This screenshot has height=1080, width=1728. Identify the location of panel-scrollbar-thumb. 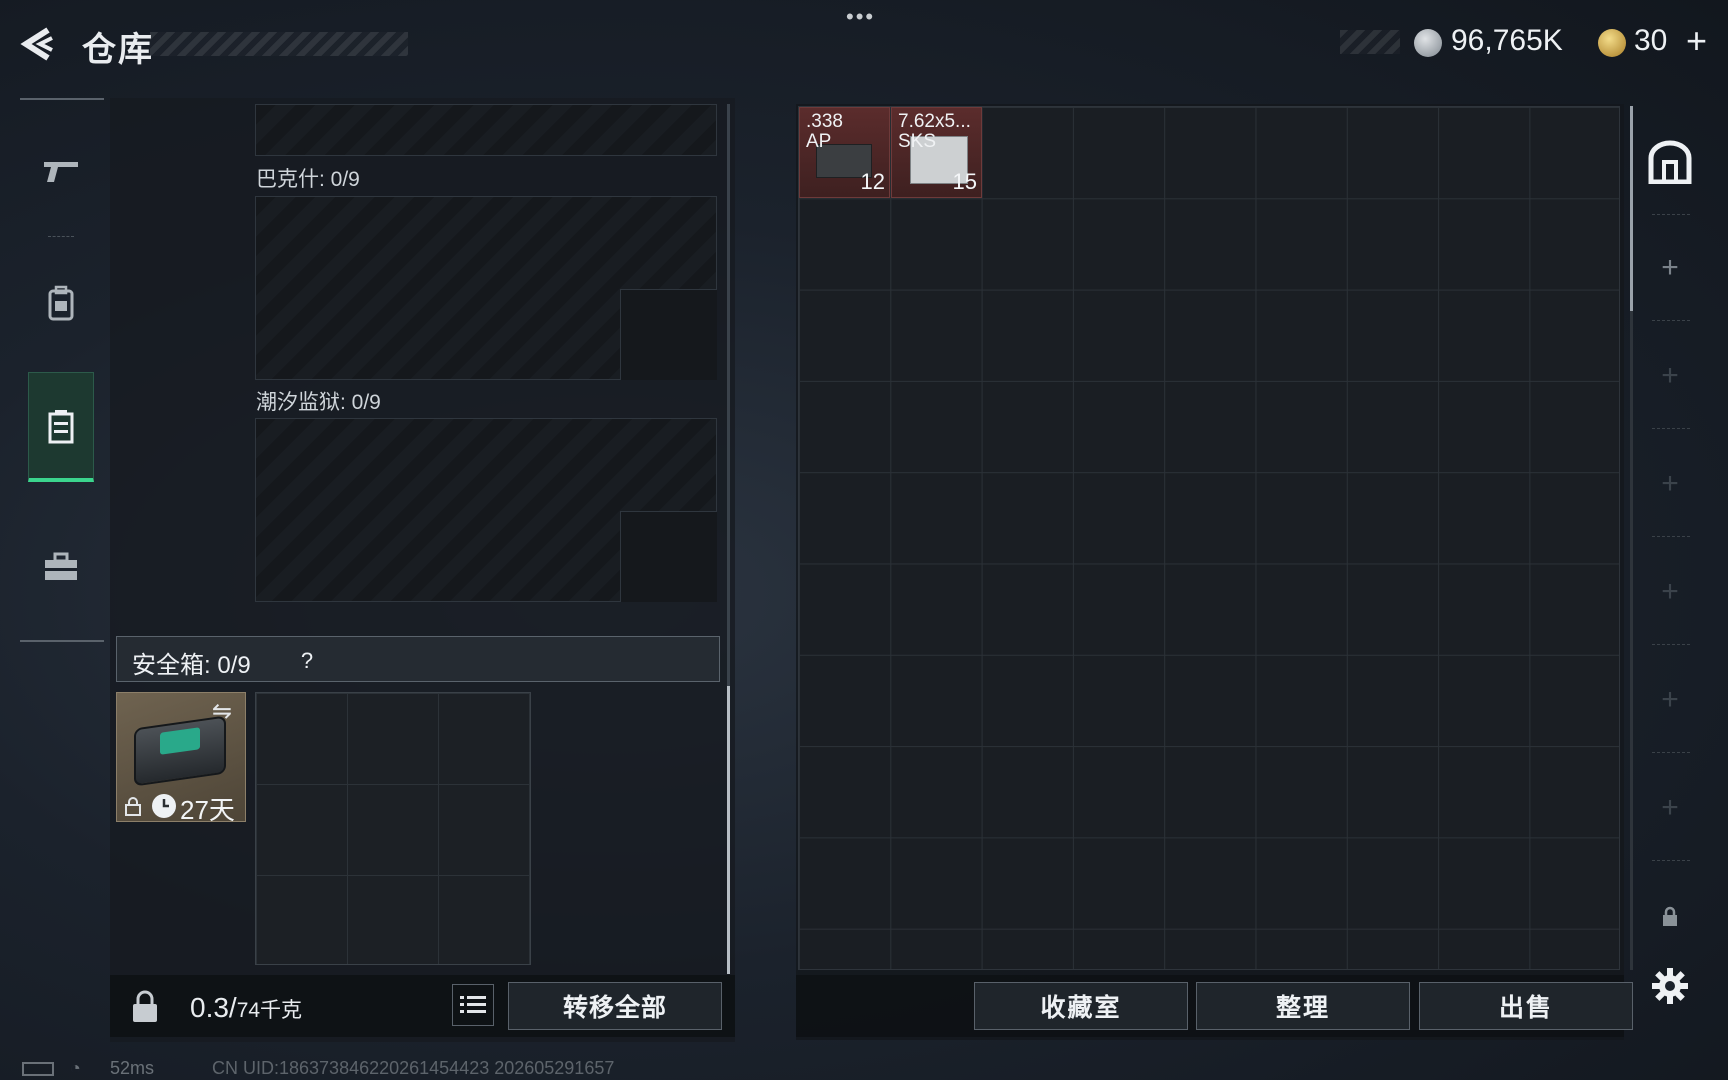
(728, 830).